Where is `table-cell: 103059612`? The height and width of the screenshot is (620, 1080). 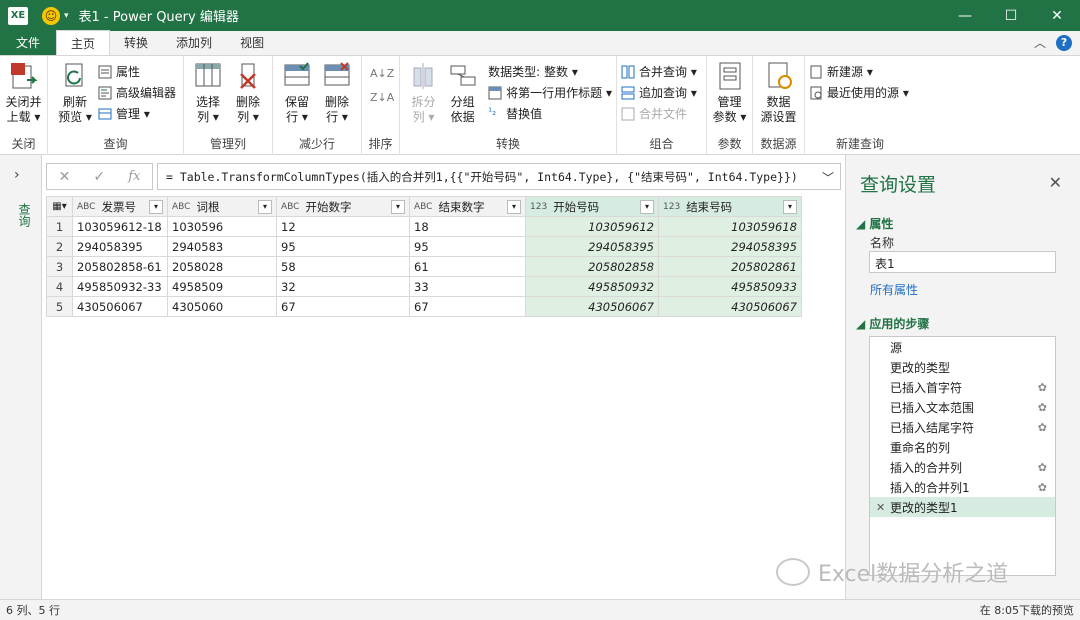
table-cell: 103059612 is located at coordinates (592, 226).